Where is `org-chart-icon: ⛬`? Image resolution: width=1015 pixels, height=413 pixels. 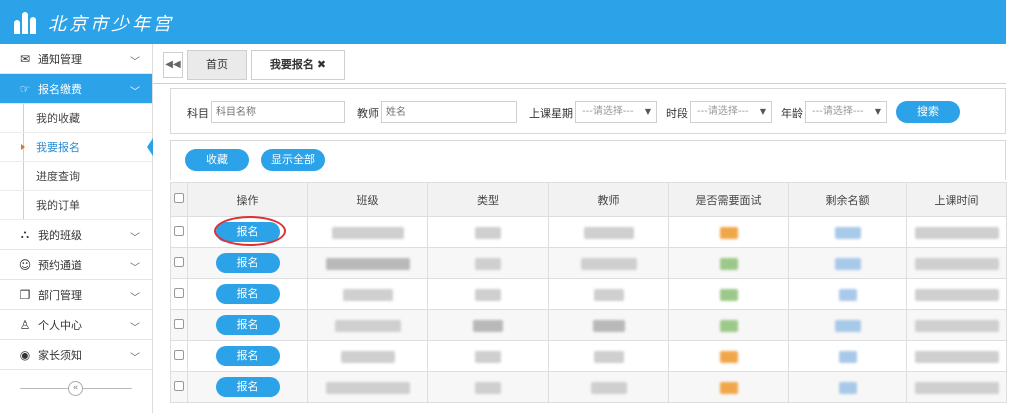
org-chart-icon: ⛬ is located at coordinates (25, 234).